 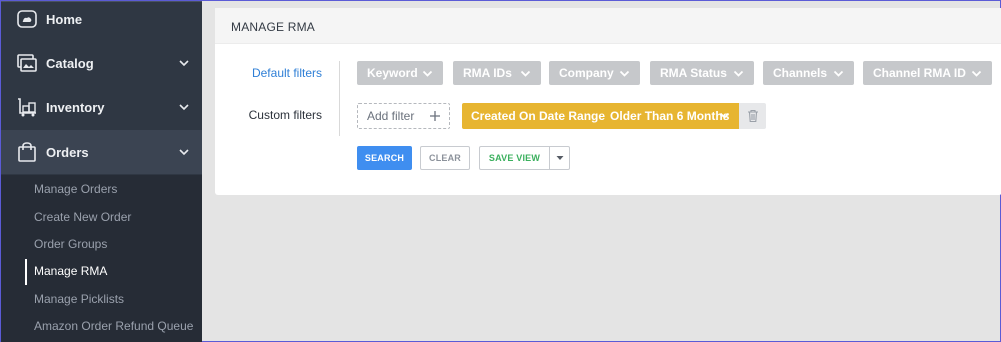 I want to click on filter-label: Company, so click(x=586, y=73).